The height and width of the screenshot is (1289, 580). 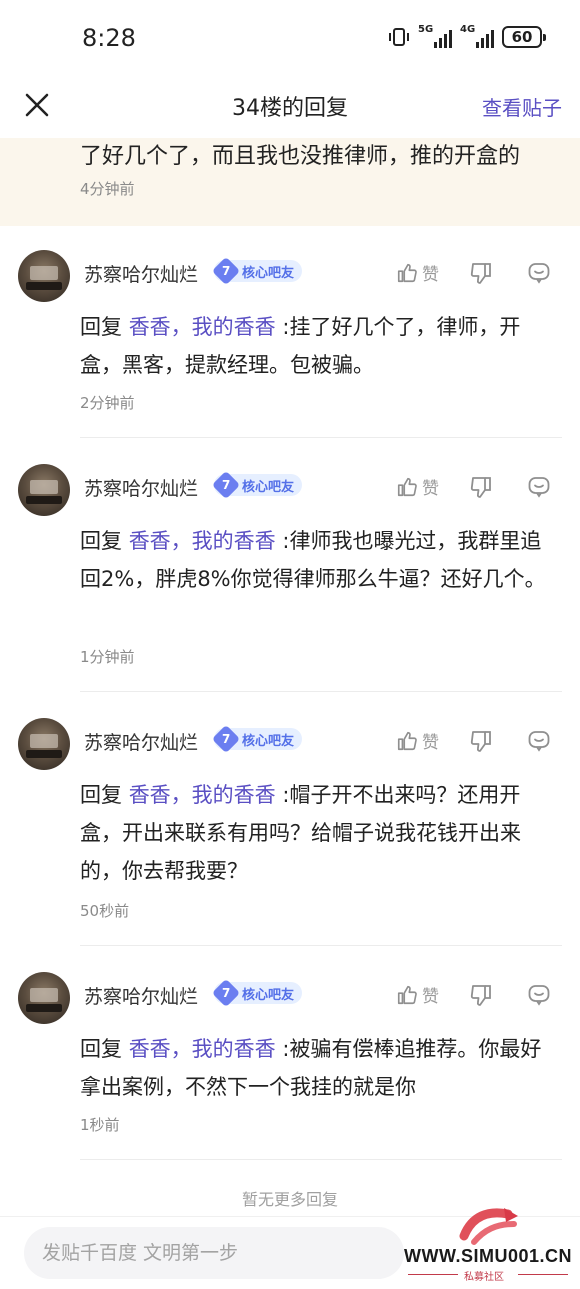 What do you see at coordinates (488, 1226) in the screenshot?
I see `watermark-logo-icon` at bounding box center [488, 1226].